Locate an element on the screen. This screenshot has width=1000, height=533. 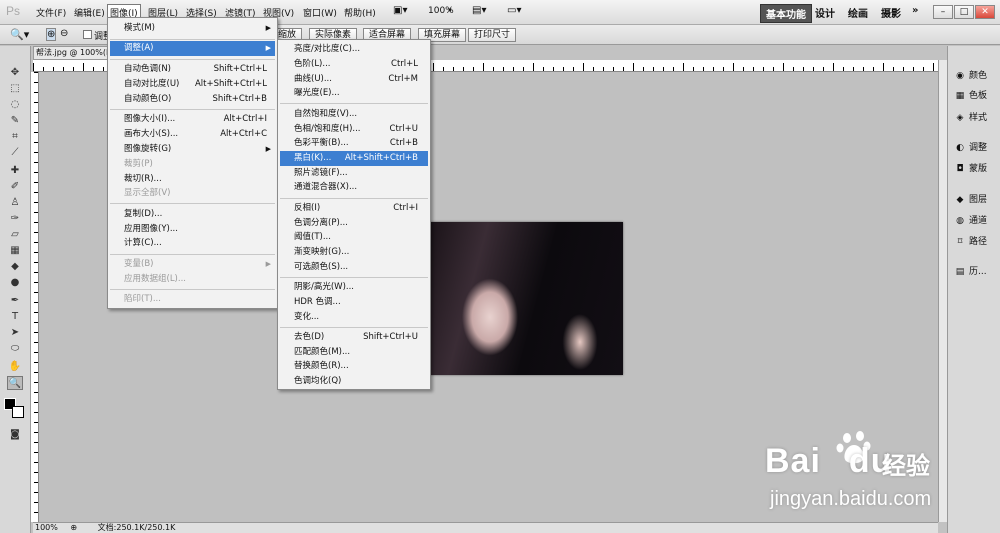
arrange-documents-icon: ▤▾ is located at coordinates (479, 10).